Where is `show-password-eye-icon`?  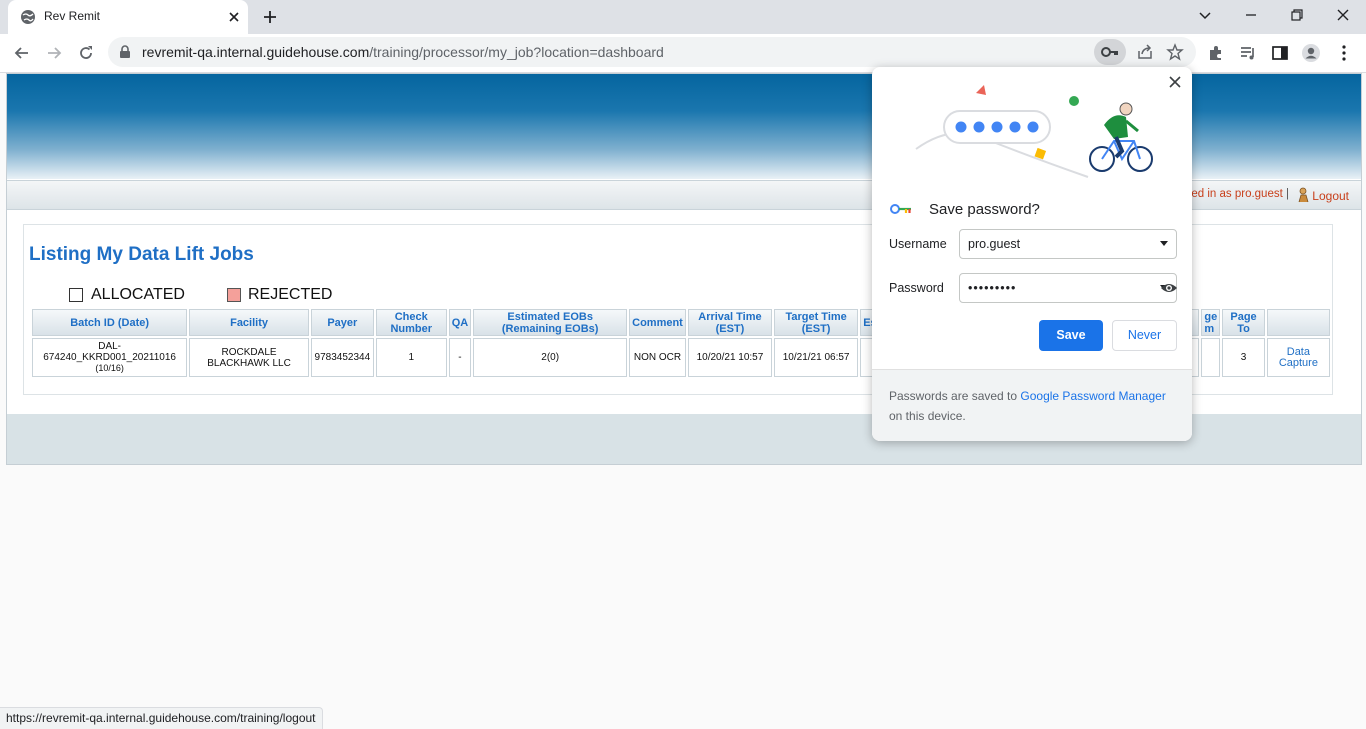 show-password-eye-icon is located at coordinates (1169, 288).